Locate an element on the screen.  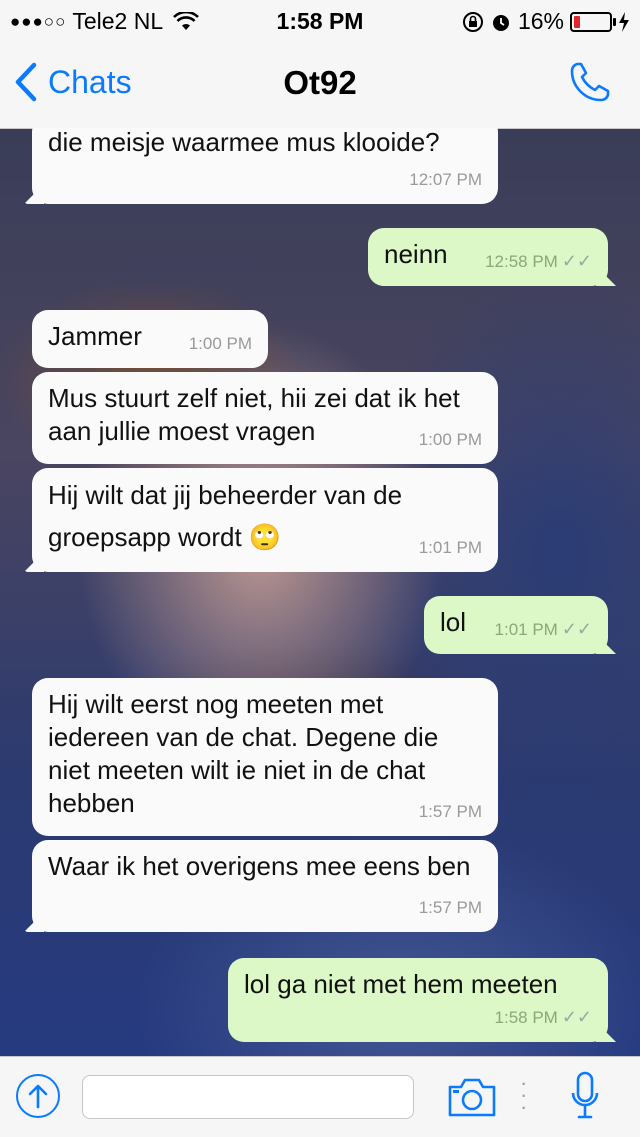
arrow-up-circle-icon is located at coordinates (38, 1096).